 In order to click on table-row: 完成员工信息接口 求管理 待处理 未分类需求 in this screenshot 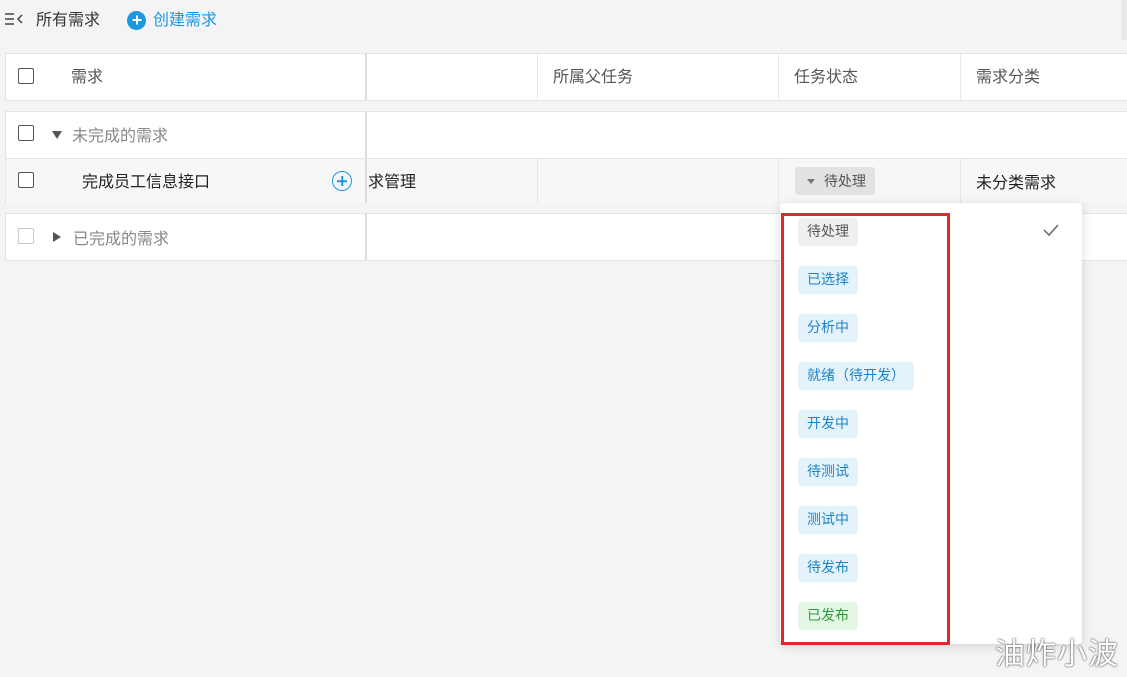, I will do `click(566, 180)`.